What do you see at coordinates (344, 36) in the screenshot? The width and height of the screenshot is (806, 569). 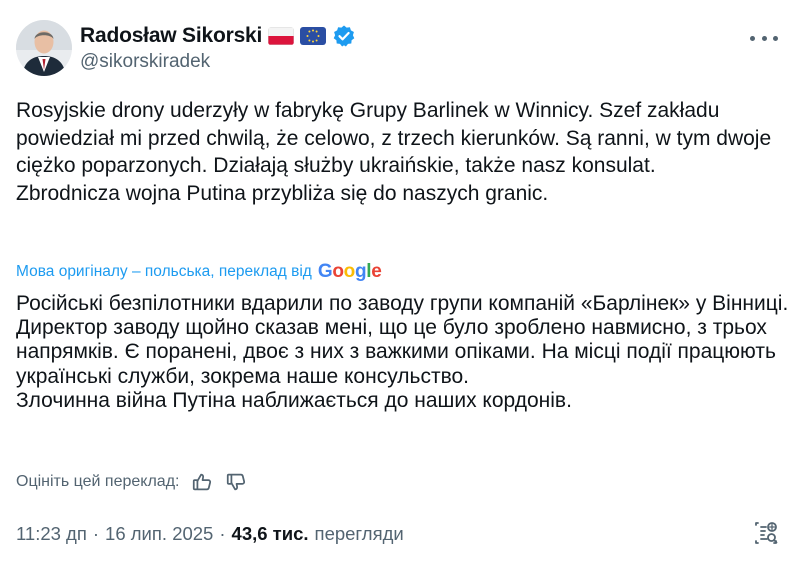 I see `verified-badge-icon` at bounding box center [344, 36].